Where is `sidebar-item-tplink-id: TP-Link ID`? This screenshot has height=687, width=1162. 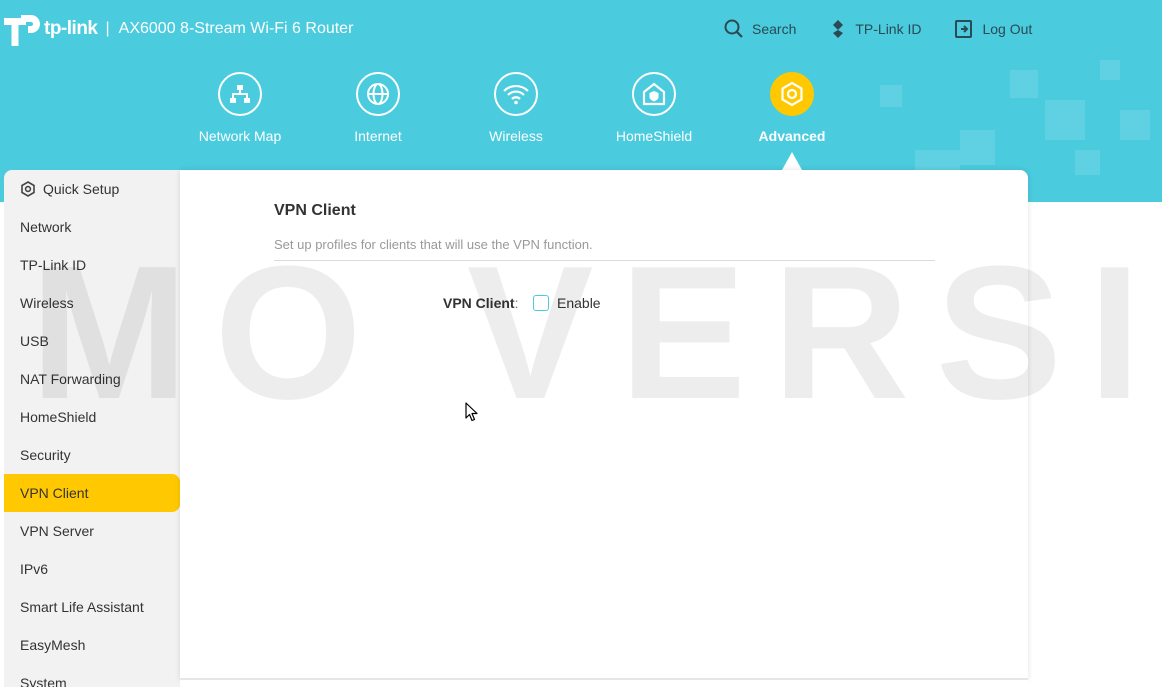
sidebar-item-tplink-id: TP-Link ID is located at coordinates (92, 265).